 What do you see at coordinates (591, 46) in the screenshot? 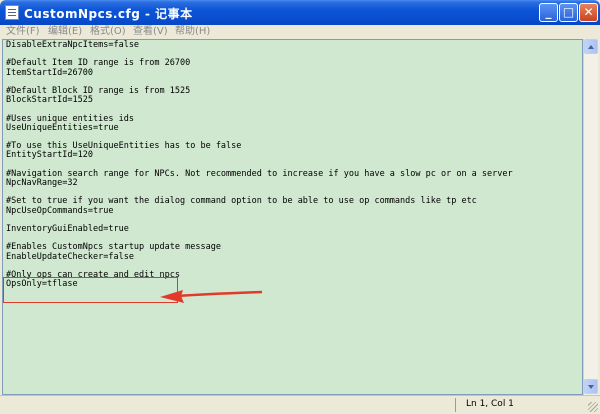
I see `scroll-up-icon` at bounding box center [591, 46].